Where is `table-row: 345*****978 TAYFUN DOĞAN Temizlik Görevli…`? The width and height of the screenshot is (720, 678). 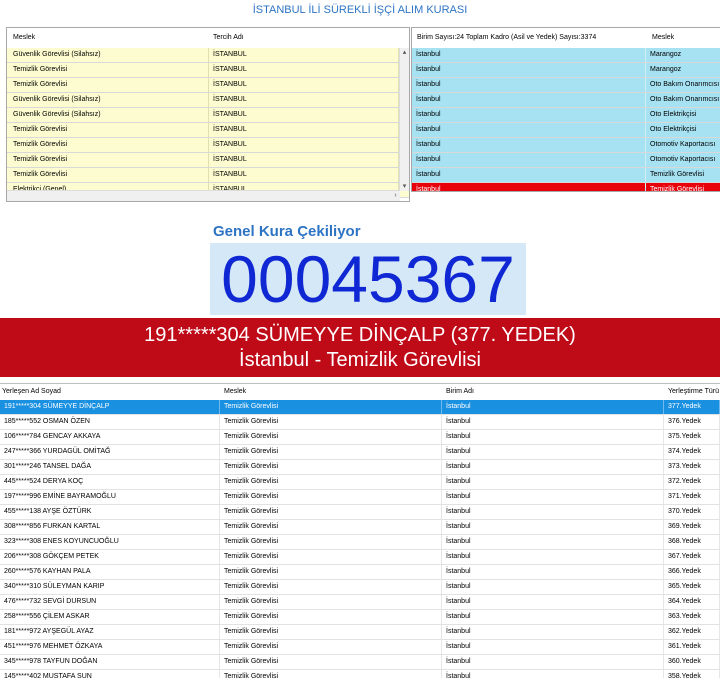
table-row: 345*****978 TAYFUN DOĞAN Temizlik Görevli… is located at coordinates (360, 662).